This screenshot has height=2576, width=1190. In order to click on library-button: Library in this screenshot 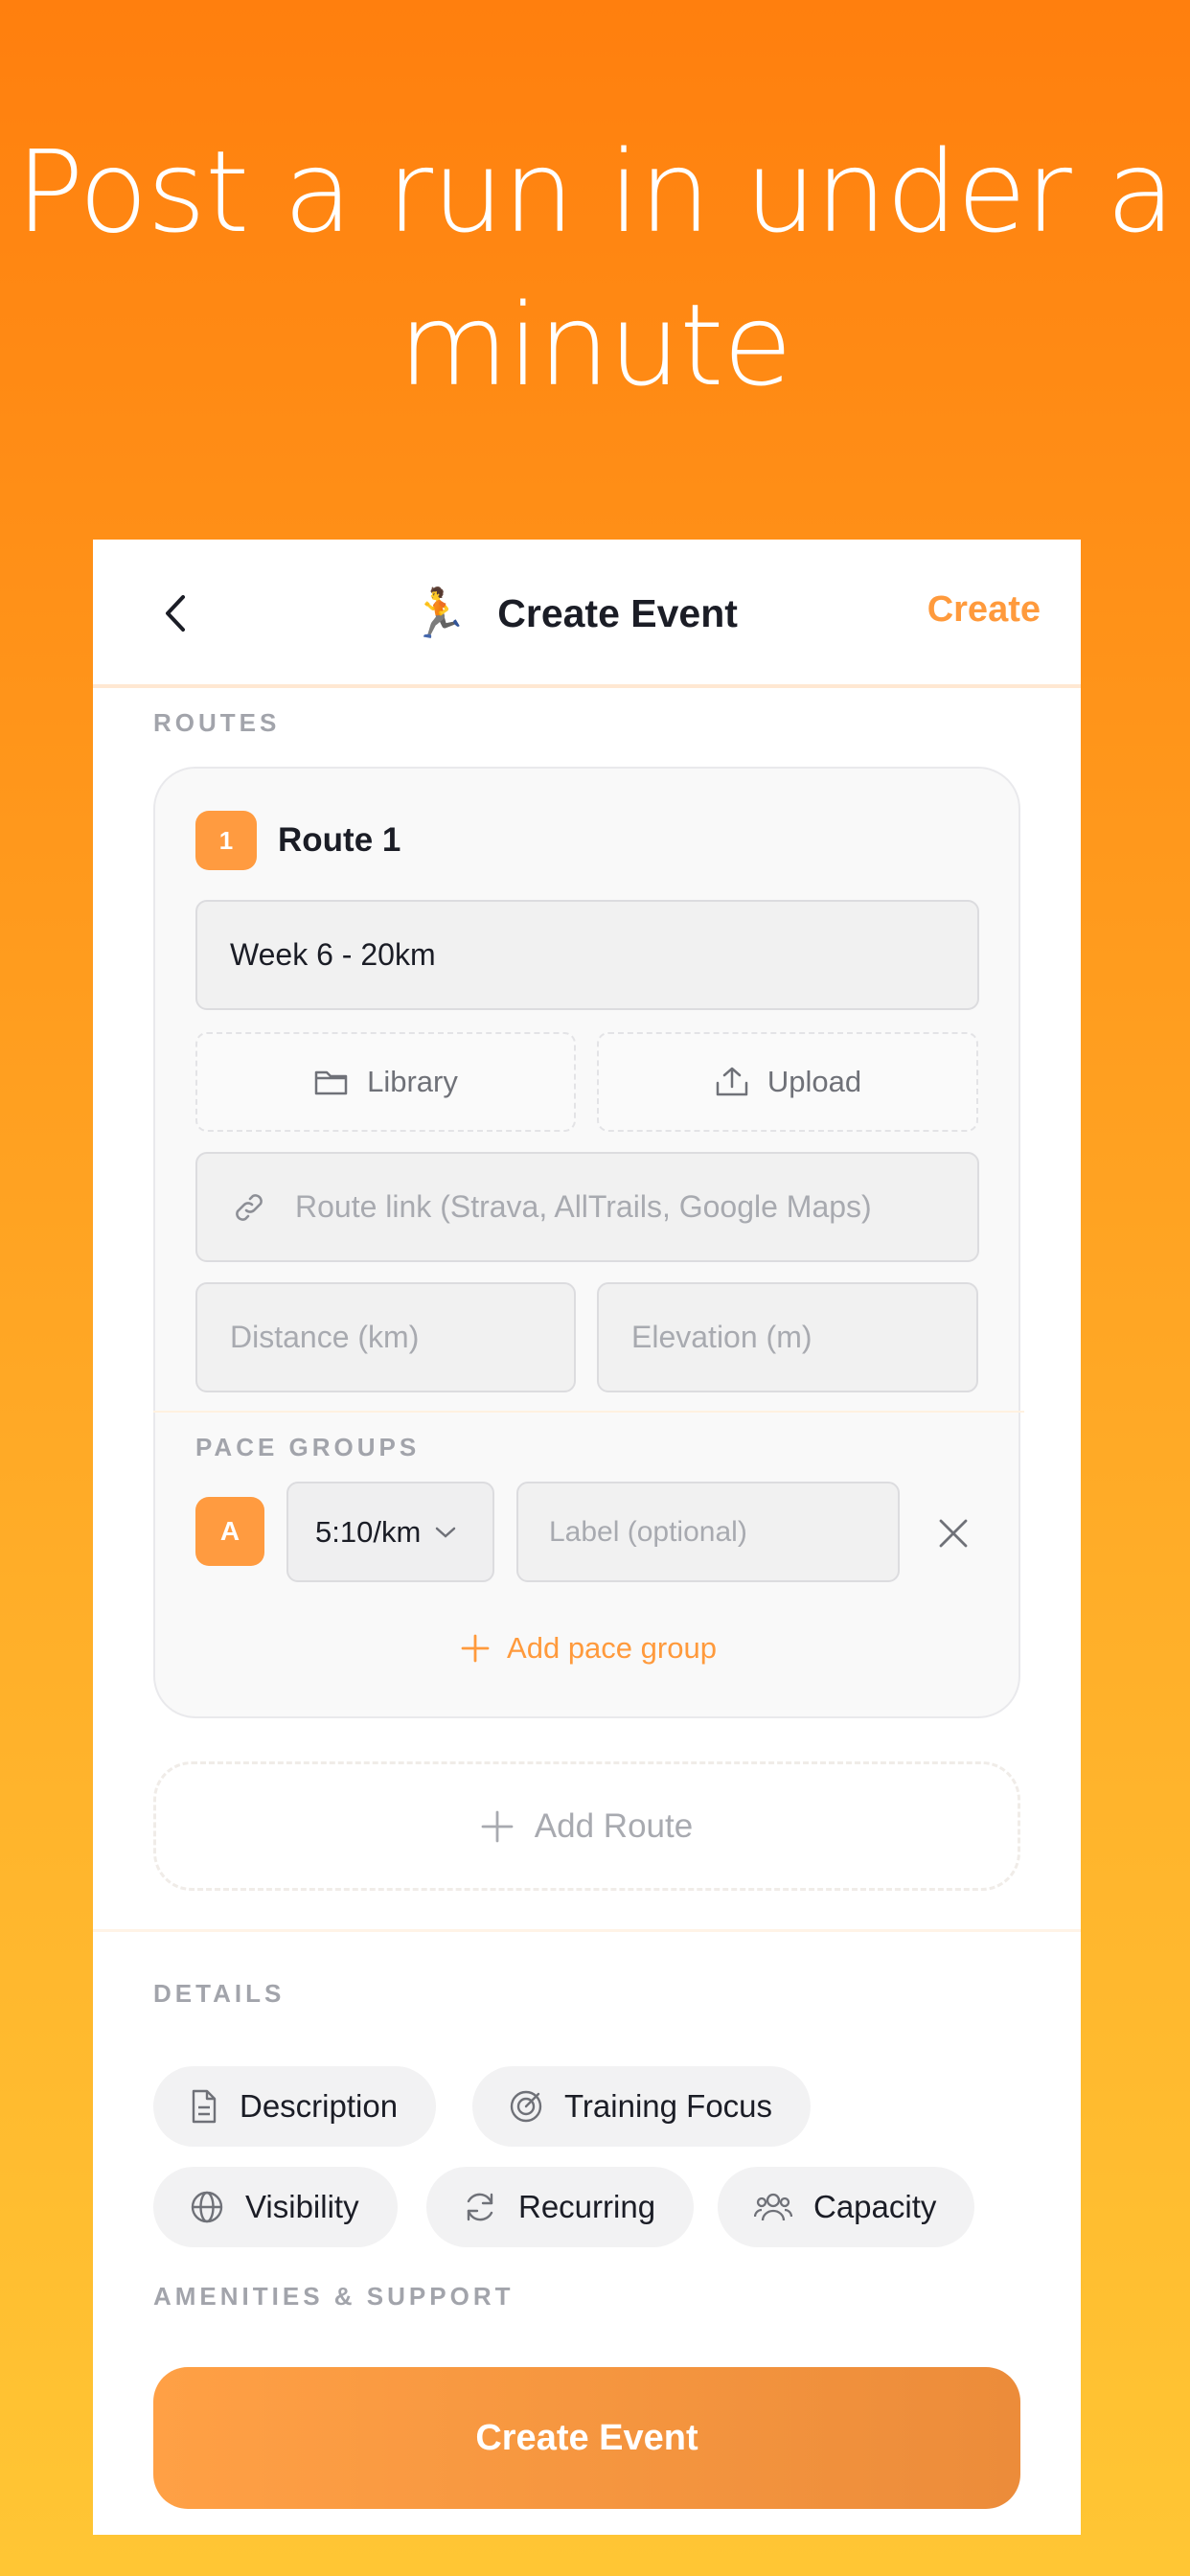, I will do `click(386, 1082)`.